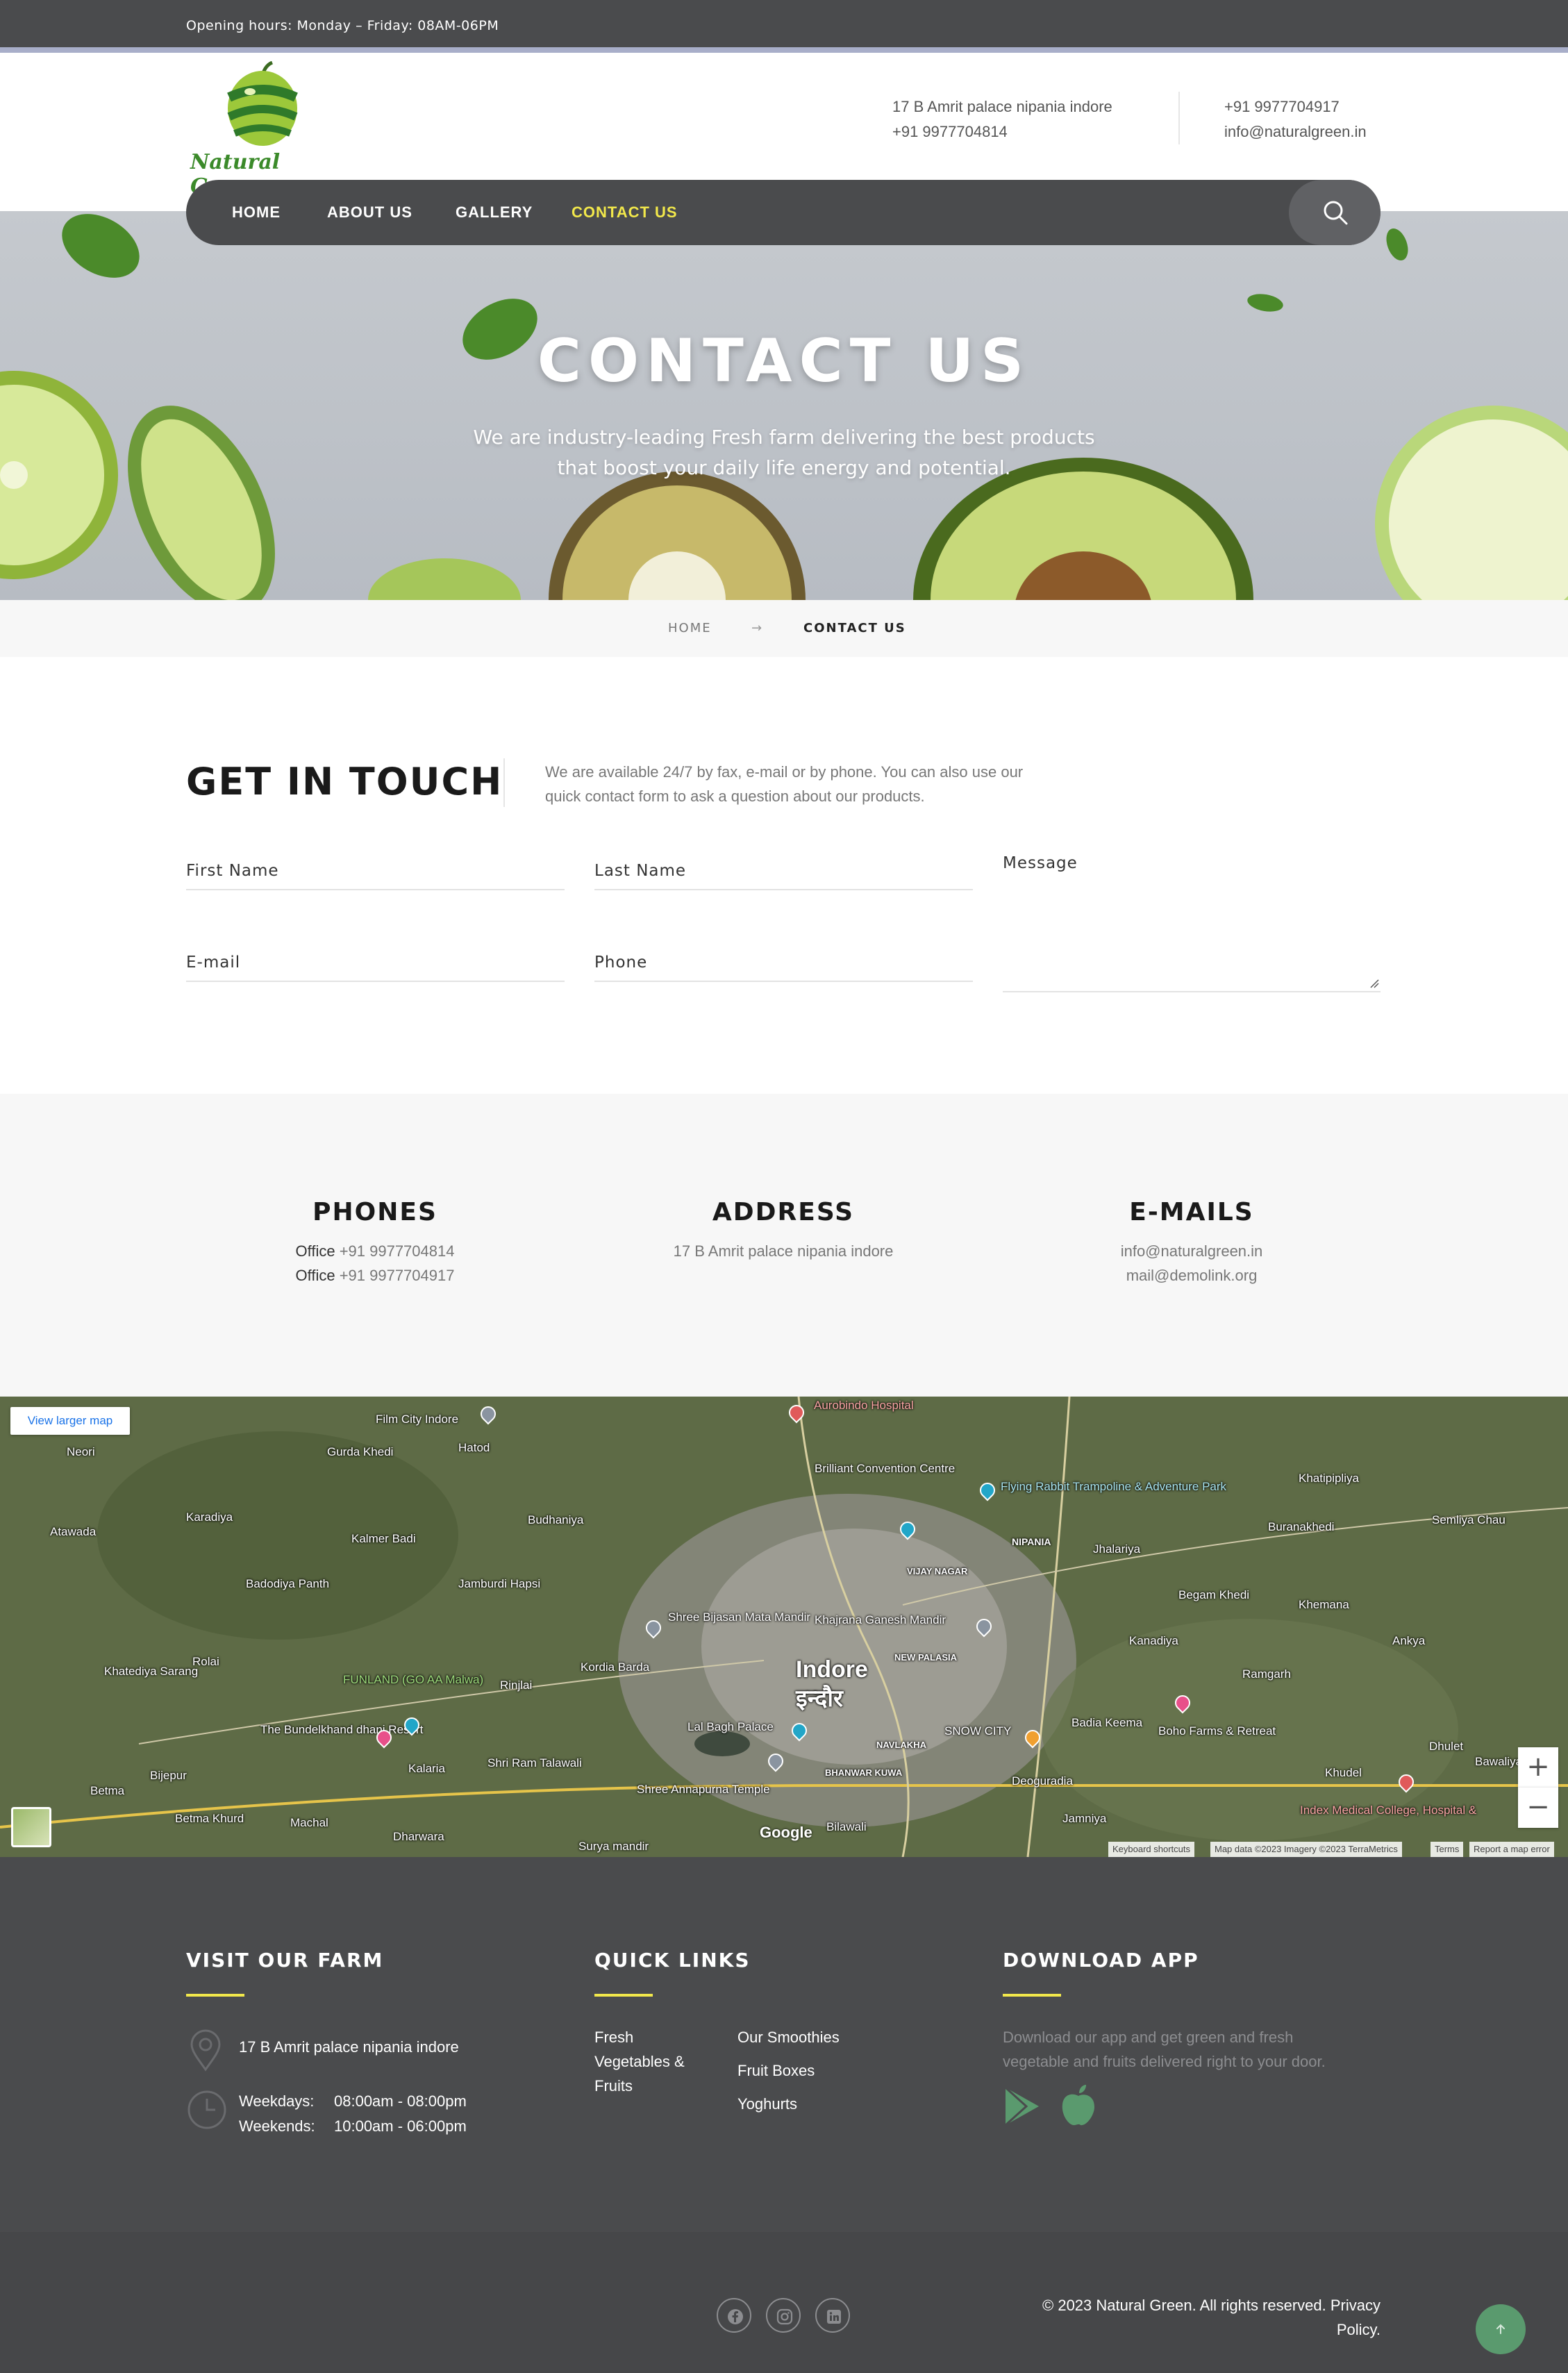 The image size is (1568, 2373). I want to click on map-label: Deoguradia, so click(1042, 1781).